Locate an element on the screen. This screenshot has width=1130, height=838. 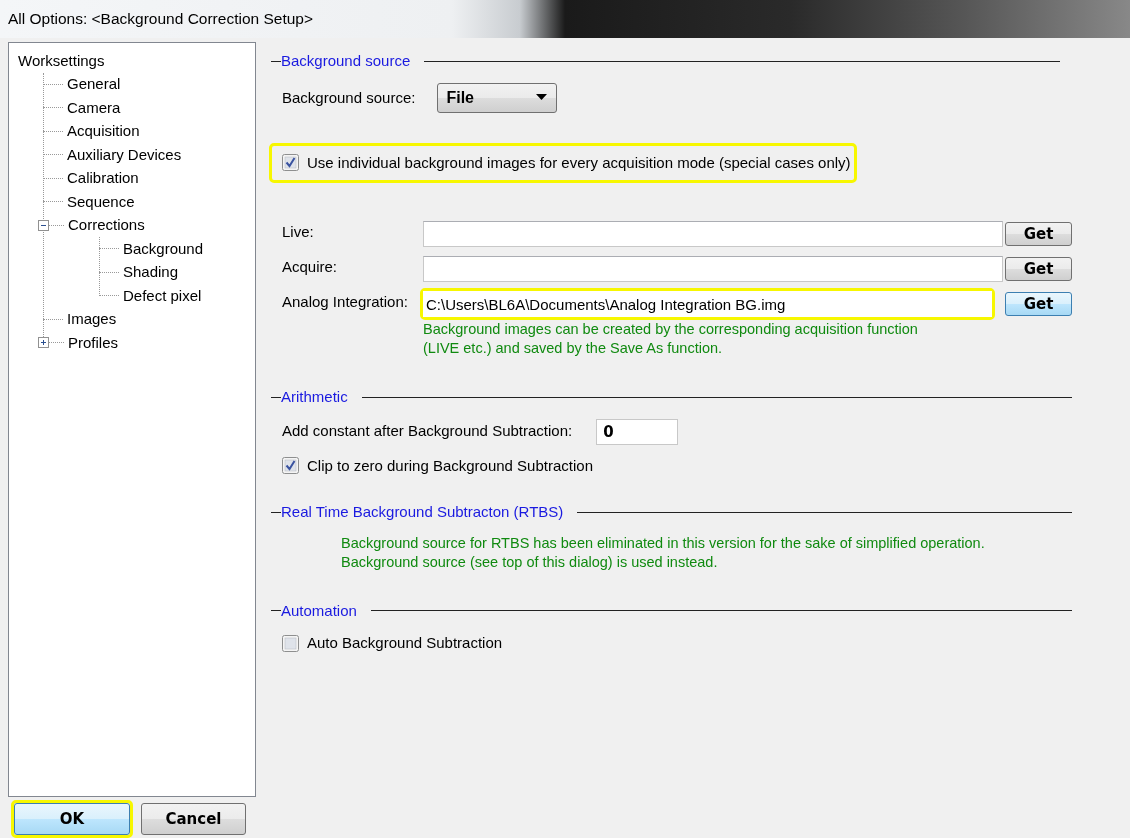
expand-icon is located at coordinates (43, 343).